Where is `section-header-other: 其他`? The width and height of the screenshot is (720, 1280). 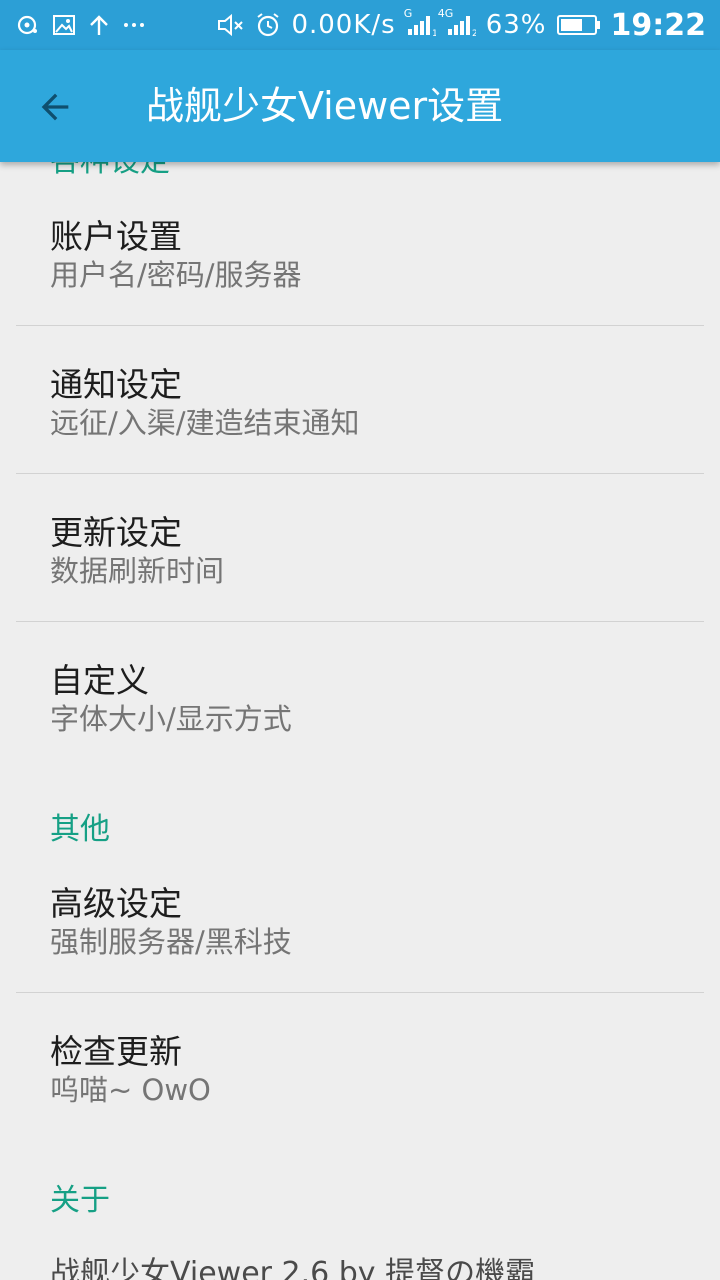 section-header-other: 其他 is located at coordinates (80, 829).